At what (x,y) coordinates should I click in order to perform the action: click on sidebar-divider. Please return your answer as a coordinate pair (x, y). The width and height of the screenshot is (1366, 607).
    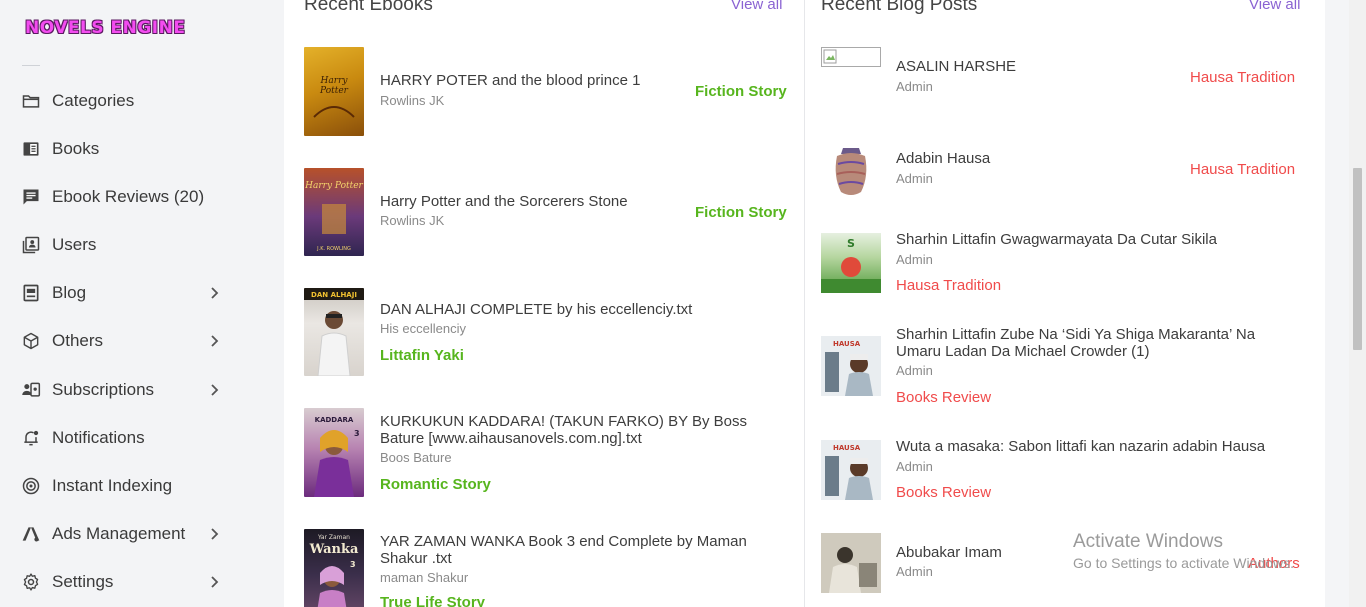
    Looking at the image, I should click on (31, 65).